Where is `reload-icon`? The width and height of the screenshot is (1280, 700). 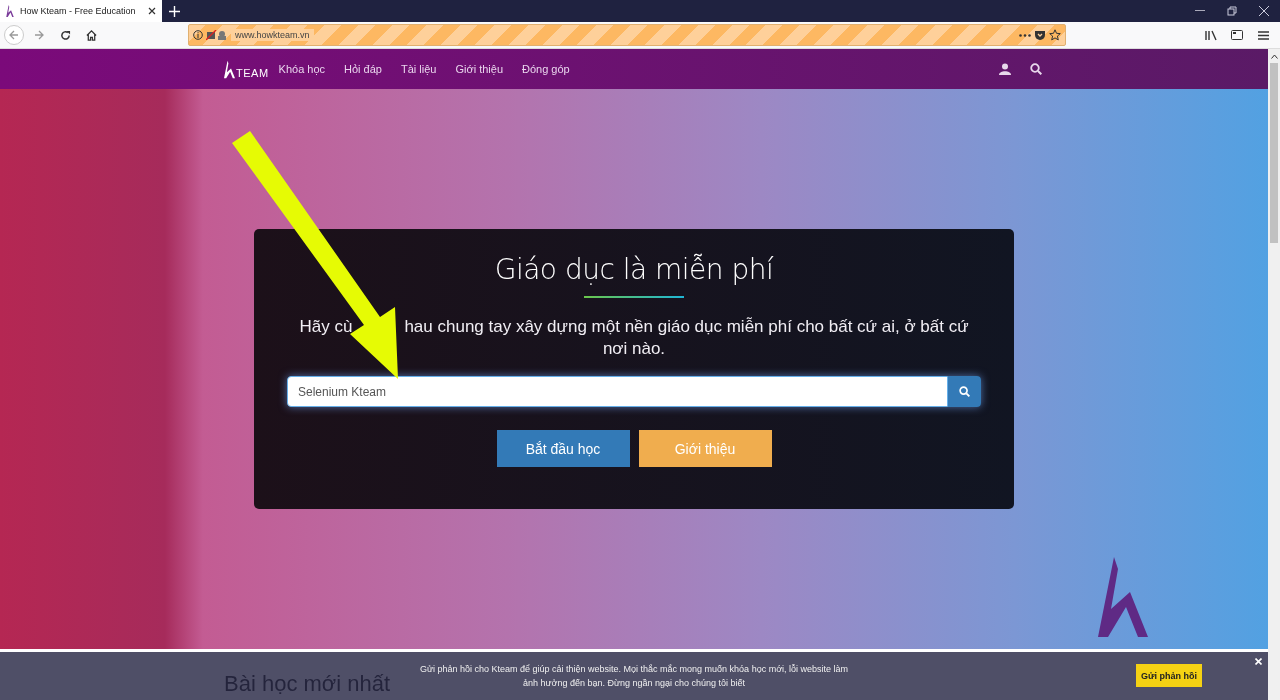
reload-icon is located at coordinates (65, 35).